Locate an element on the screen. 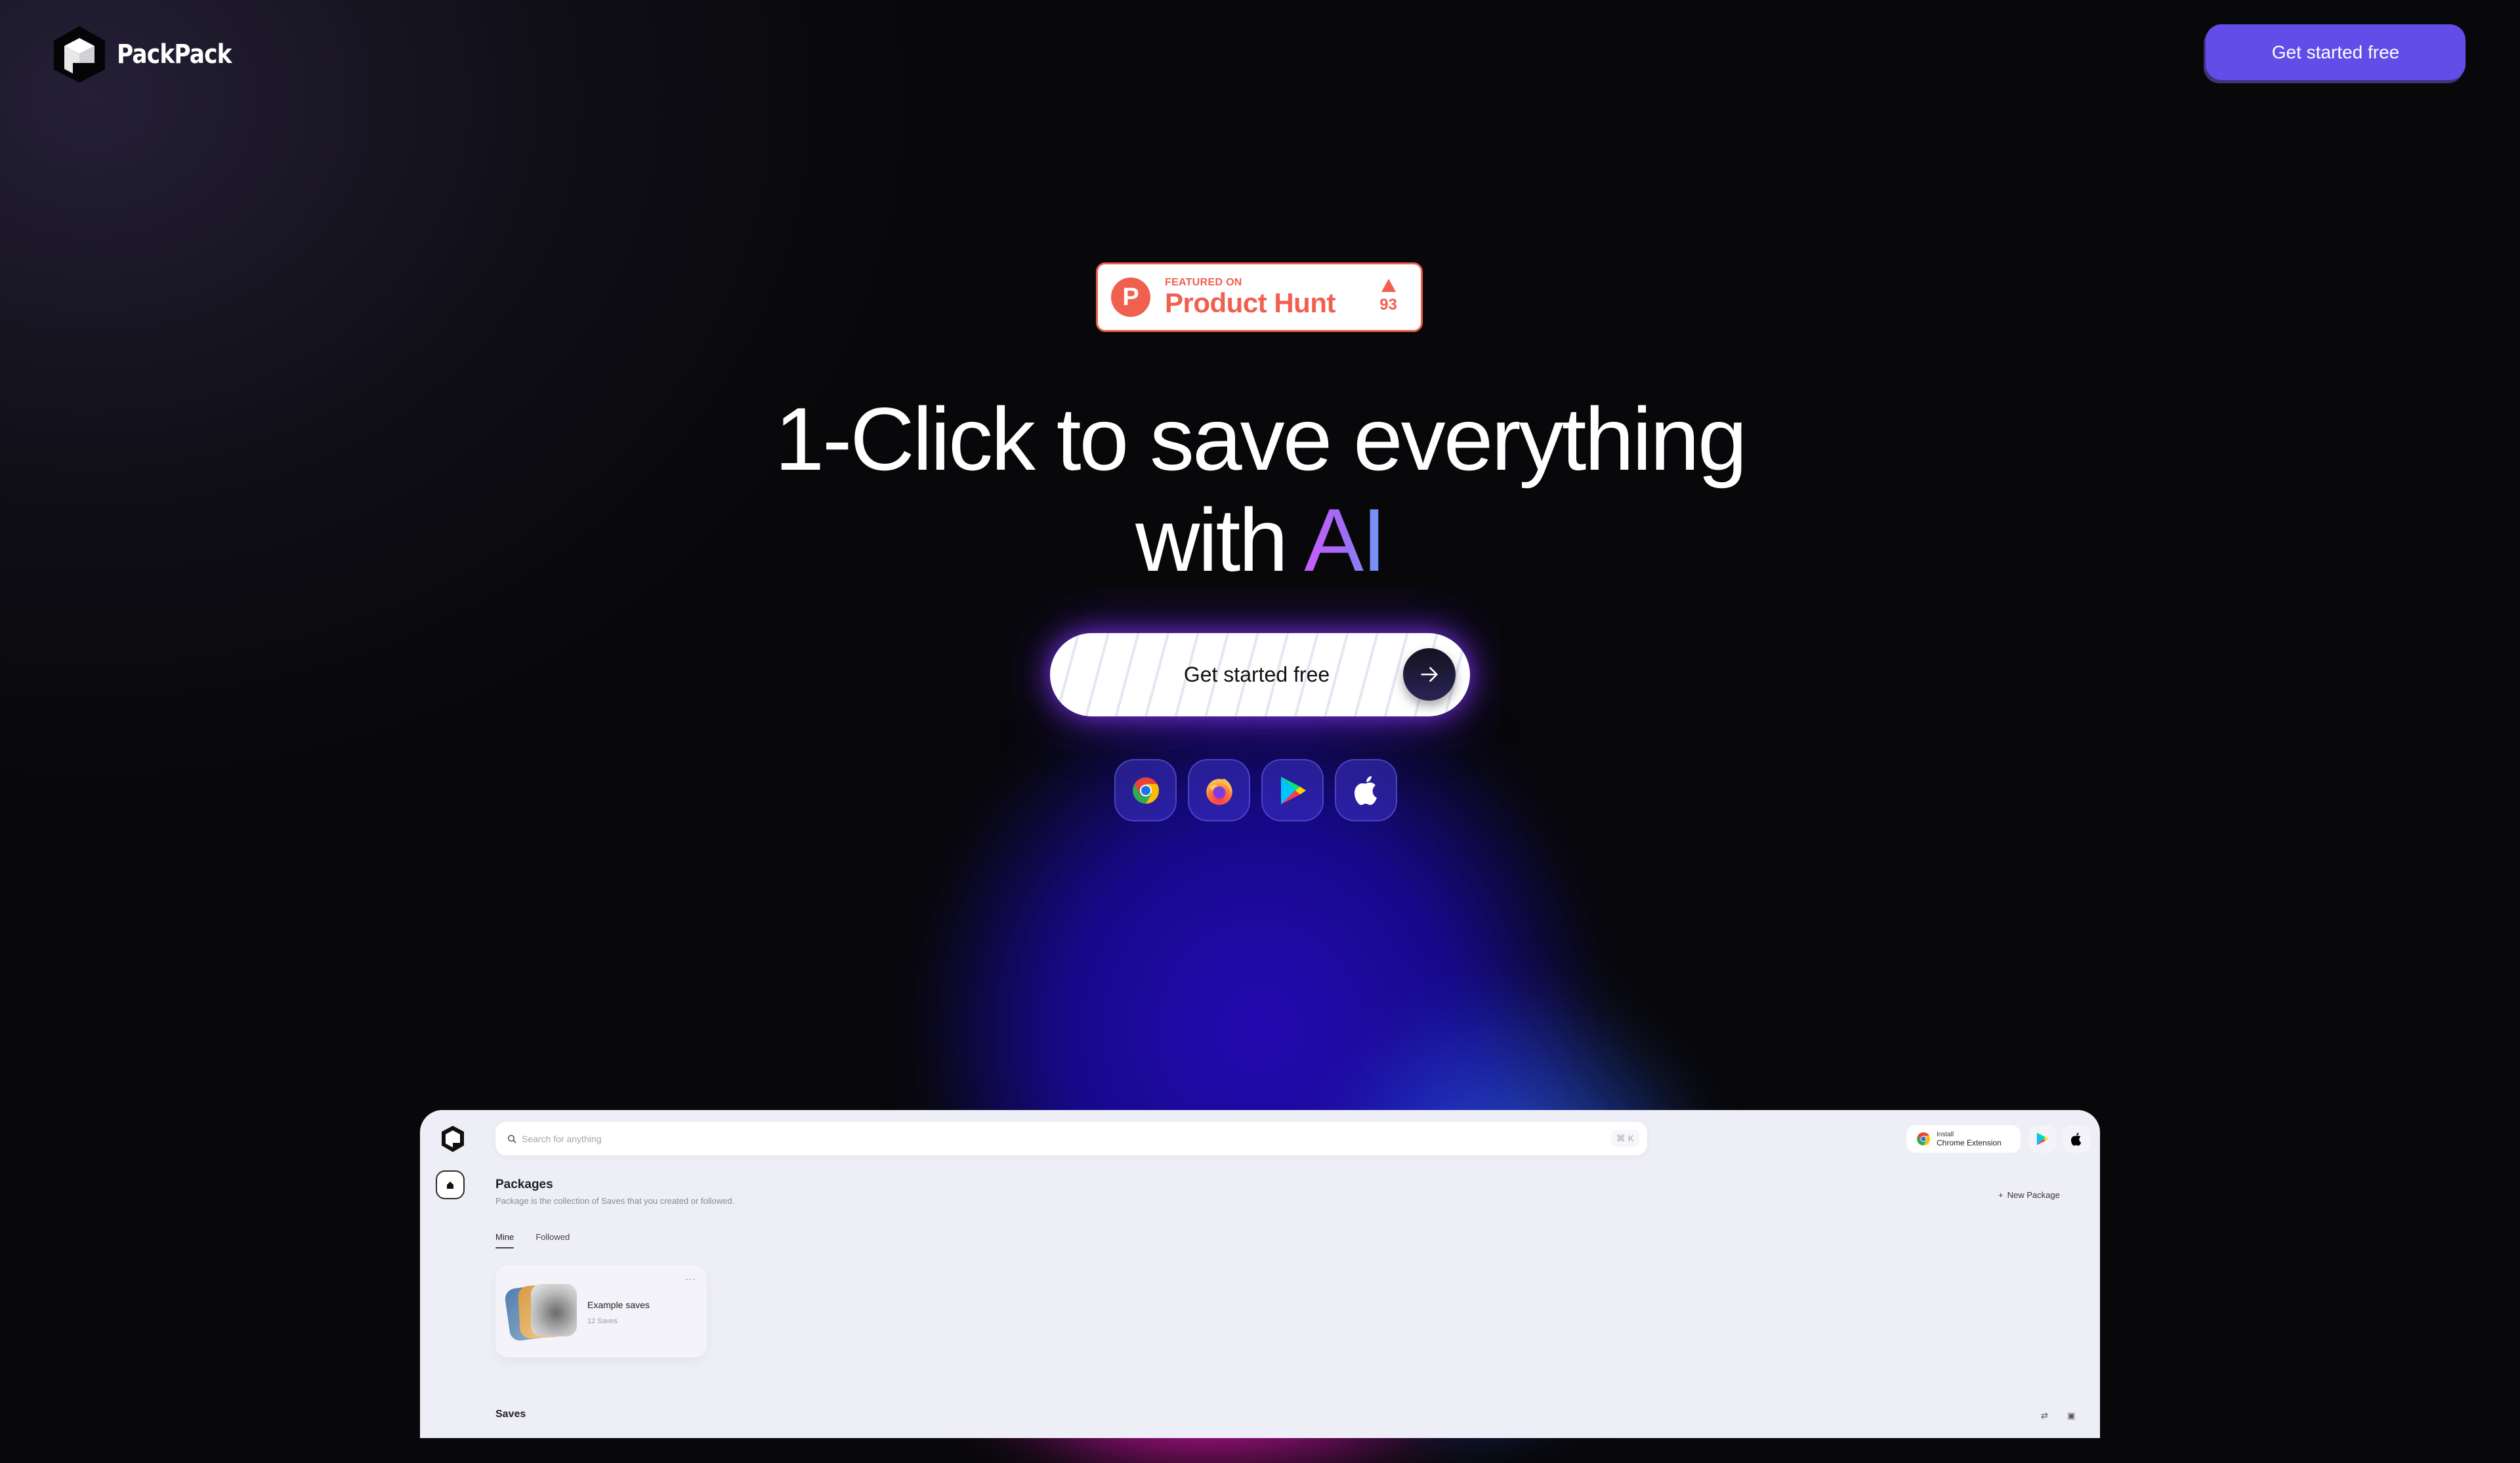  ph-upvotes: 93 is located at coordinates (1388, 297).